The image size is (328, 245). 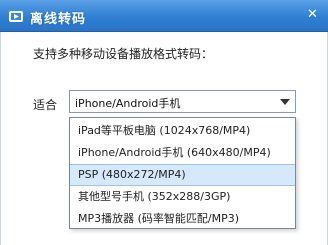 I want to click on dropdown-option-ipad: iPad等平板电脑 (1024x768/MP4), so click(x=182, y=131).